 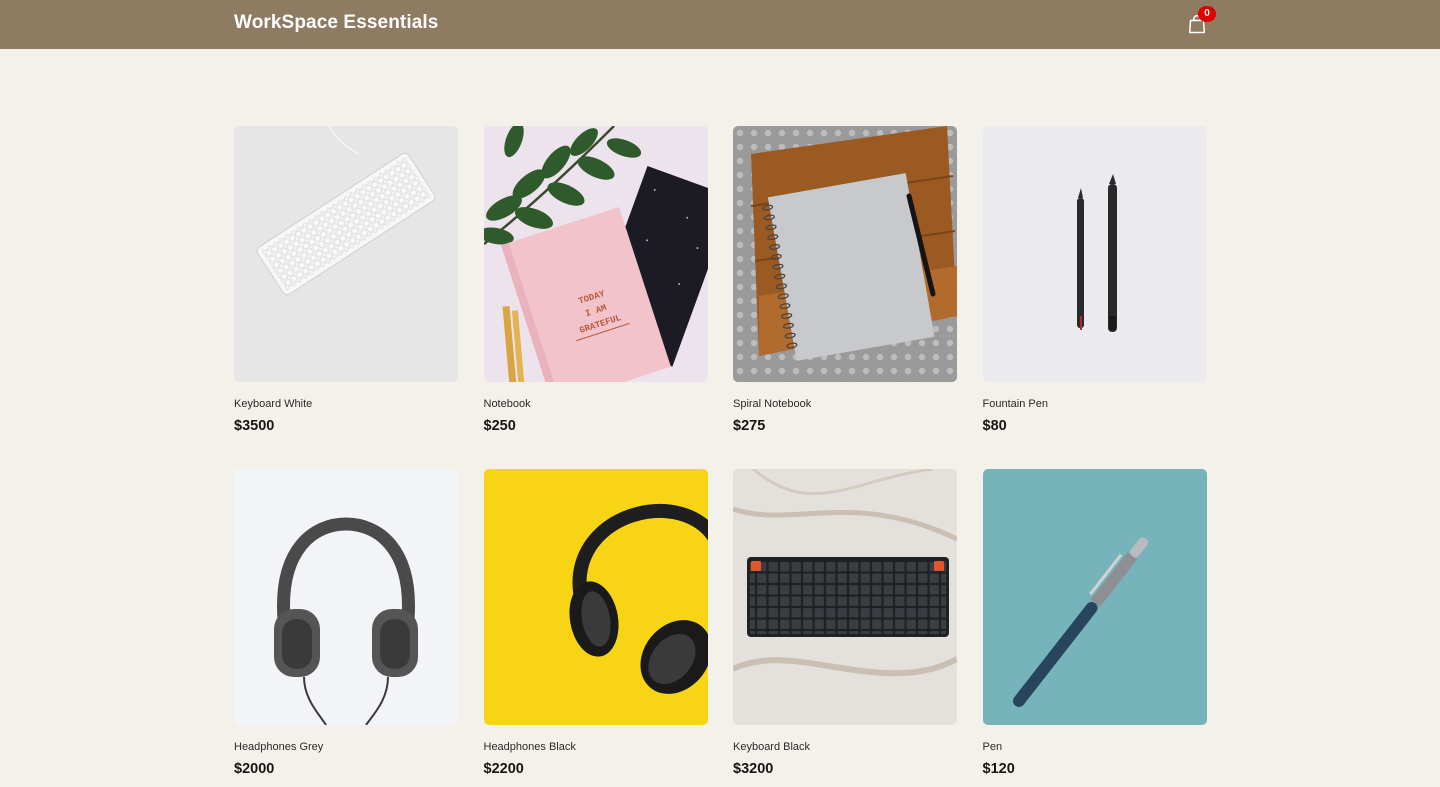 What do you see at coordinates (998, 769) in the screenshot?
I see `product-price: $120` at bounding box center [998, 769].